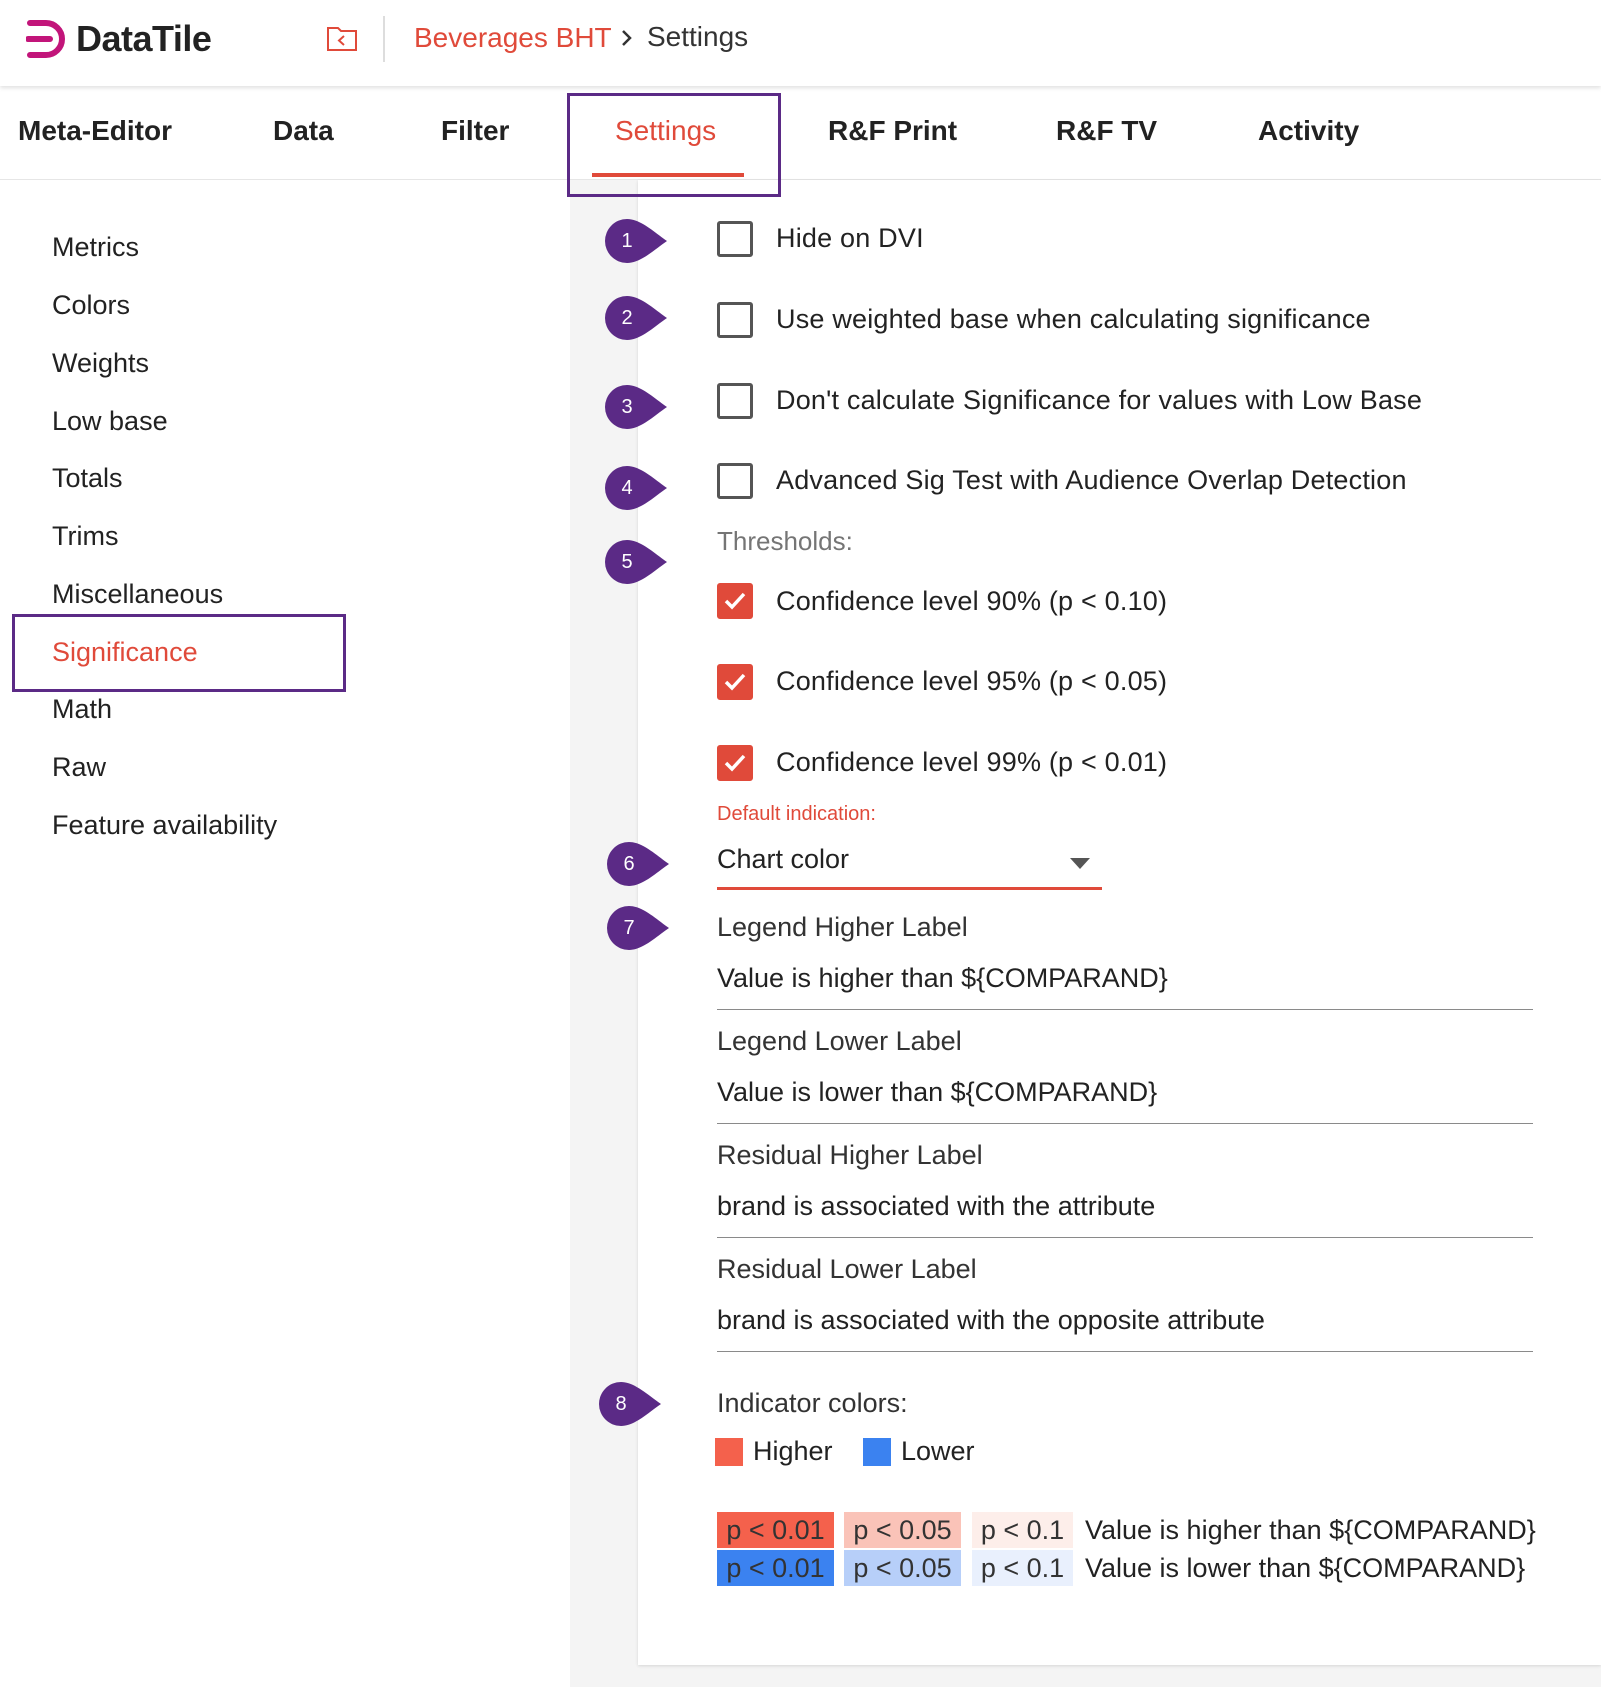  What do you see at coordinates (775, 1568) in the screenshot?
I see `lower-p001-cell: p < 0.01` at bounding box center [775, 1568].